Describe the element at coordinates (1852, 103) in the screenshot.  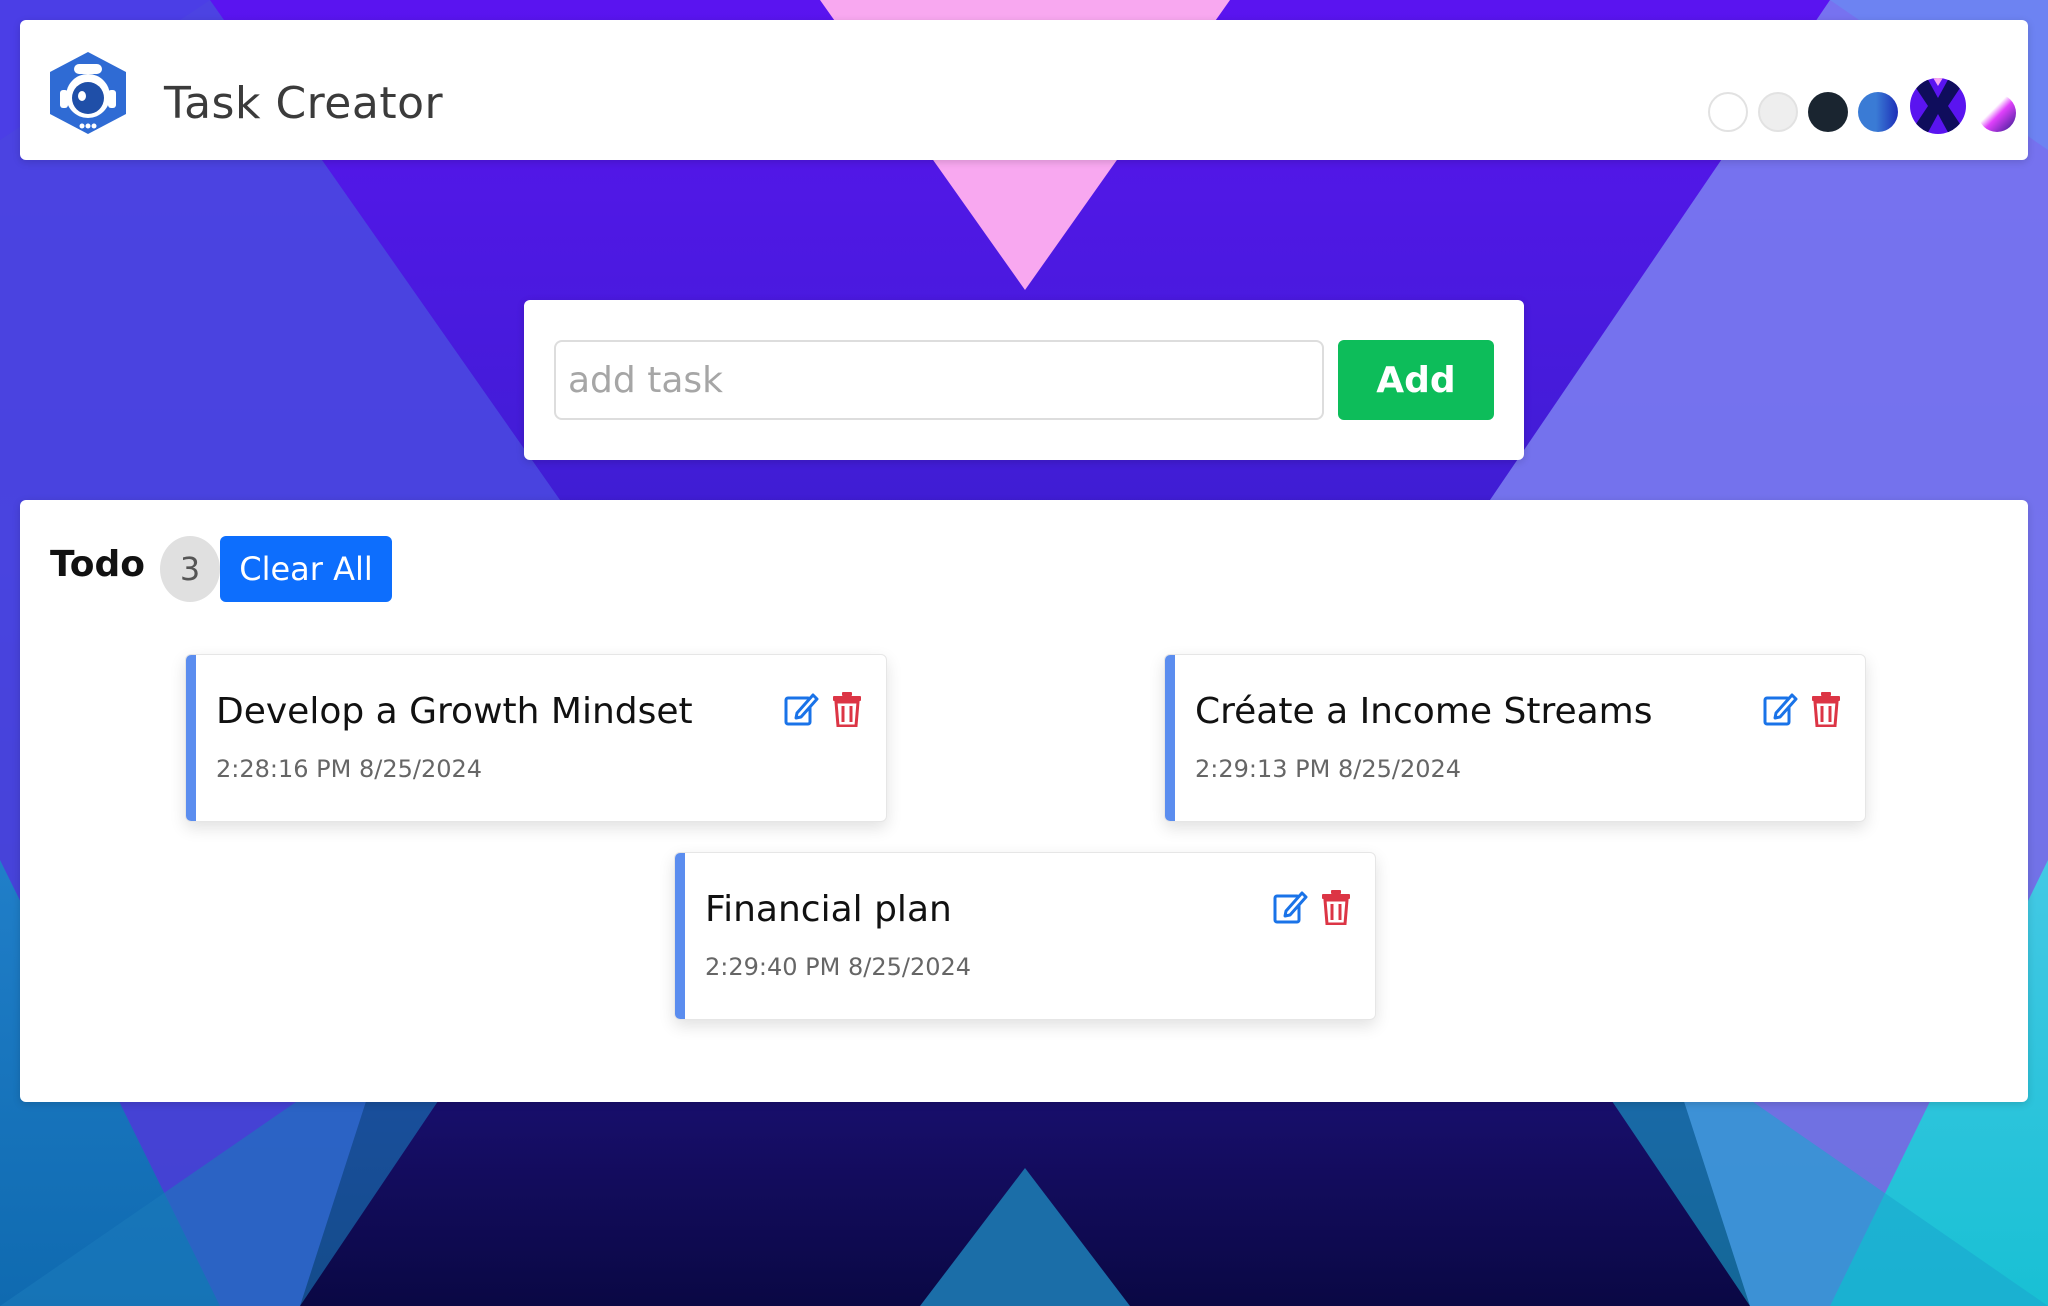
I see `theme-switcher` at that location.